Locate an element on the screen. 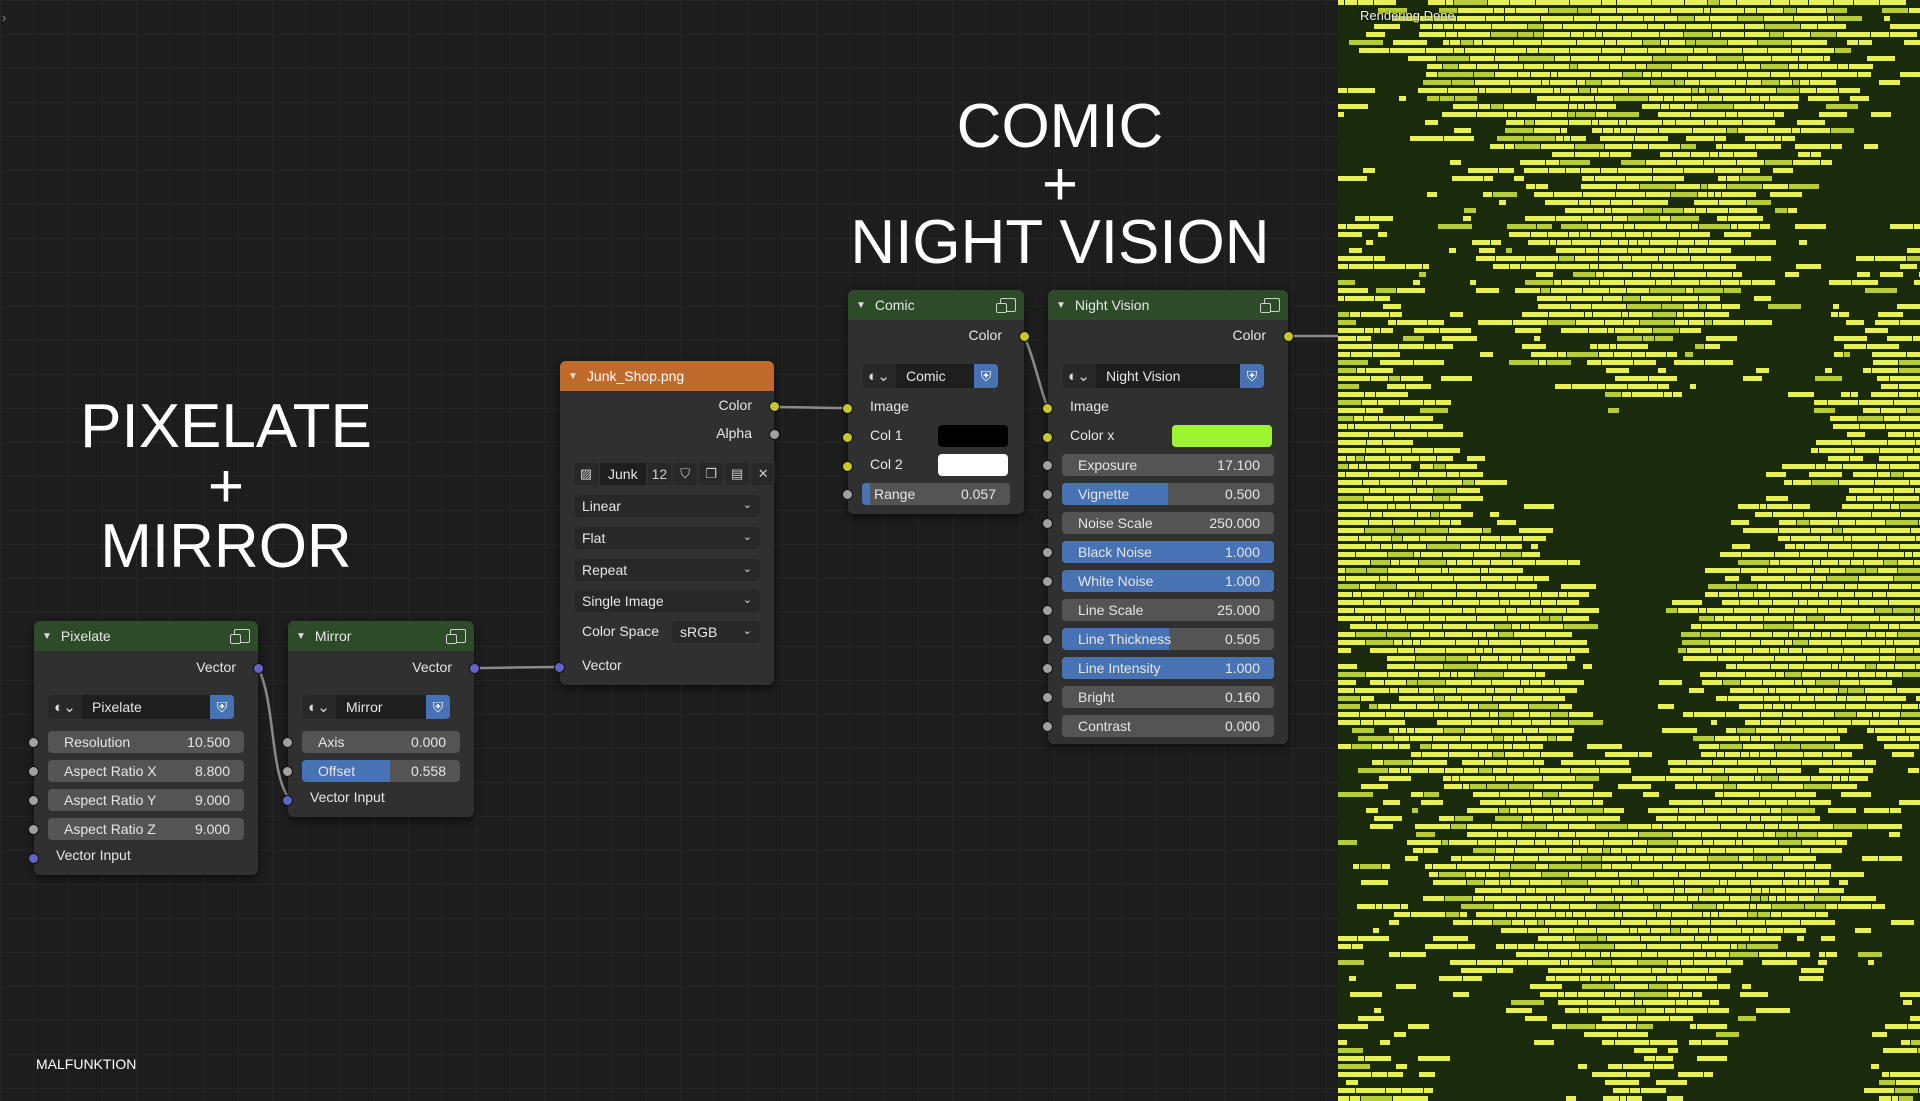 This screenshot has height=1101, width=1920. contrast-field: Contrast 0.000 is located at coordinates (1168, 726).